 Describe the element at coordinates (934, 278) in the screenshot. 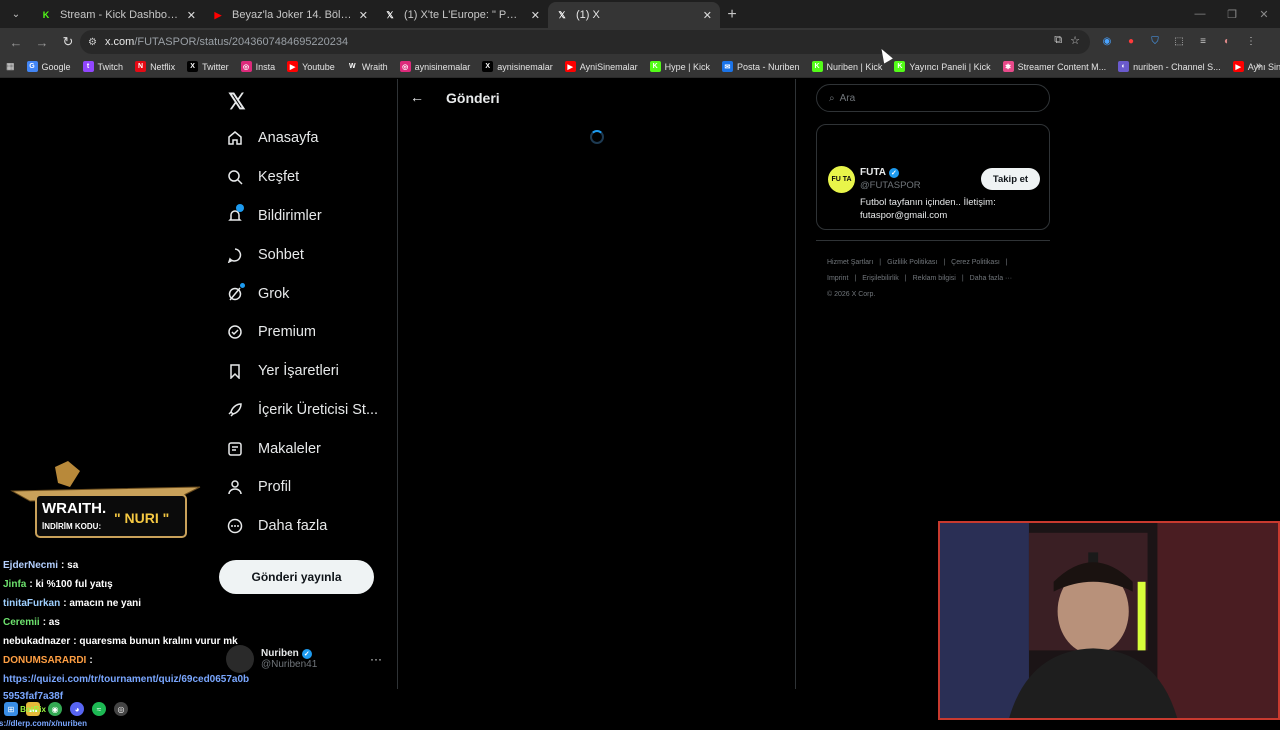

I see `footer-link: Reklam bilgisi` at that location.